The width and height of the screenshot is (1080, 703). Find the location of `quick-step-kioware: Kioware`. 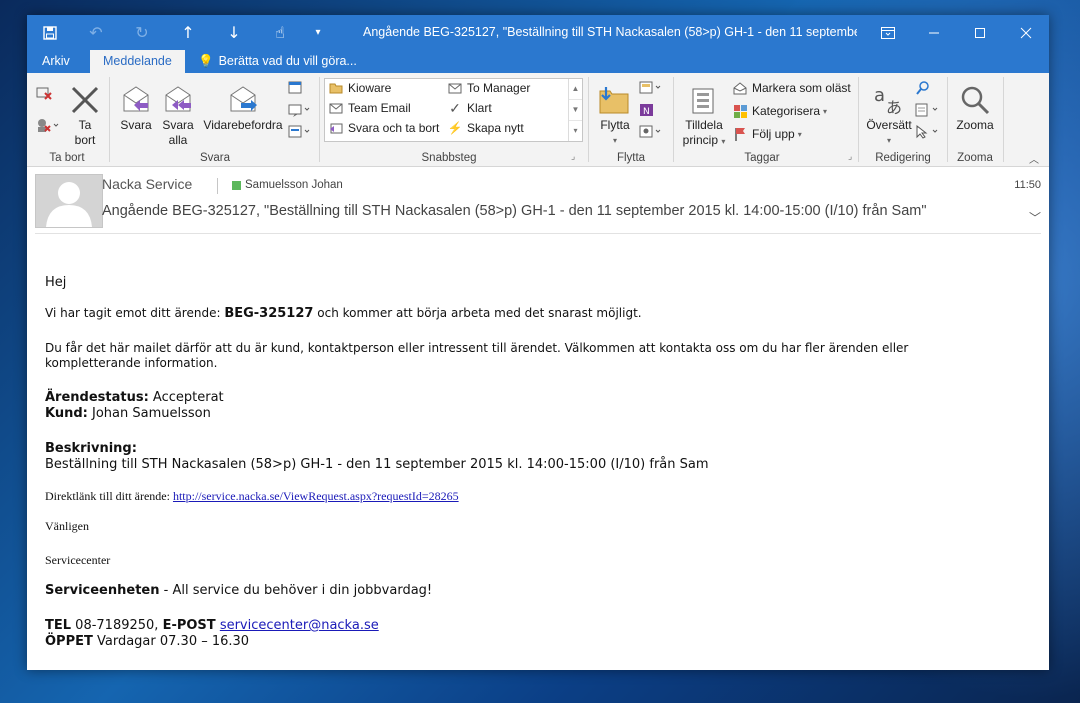

quick-step-kioware: Kioware is located at coordinates (359, 88).